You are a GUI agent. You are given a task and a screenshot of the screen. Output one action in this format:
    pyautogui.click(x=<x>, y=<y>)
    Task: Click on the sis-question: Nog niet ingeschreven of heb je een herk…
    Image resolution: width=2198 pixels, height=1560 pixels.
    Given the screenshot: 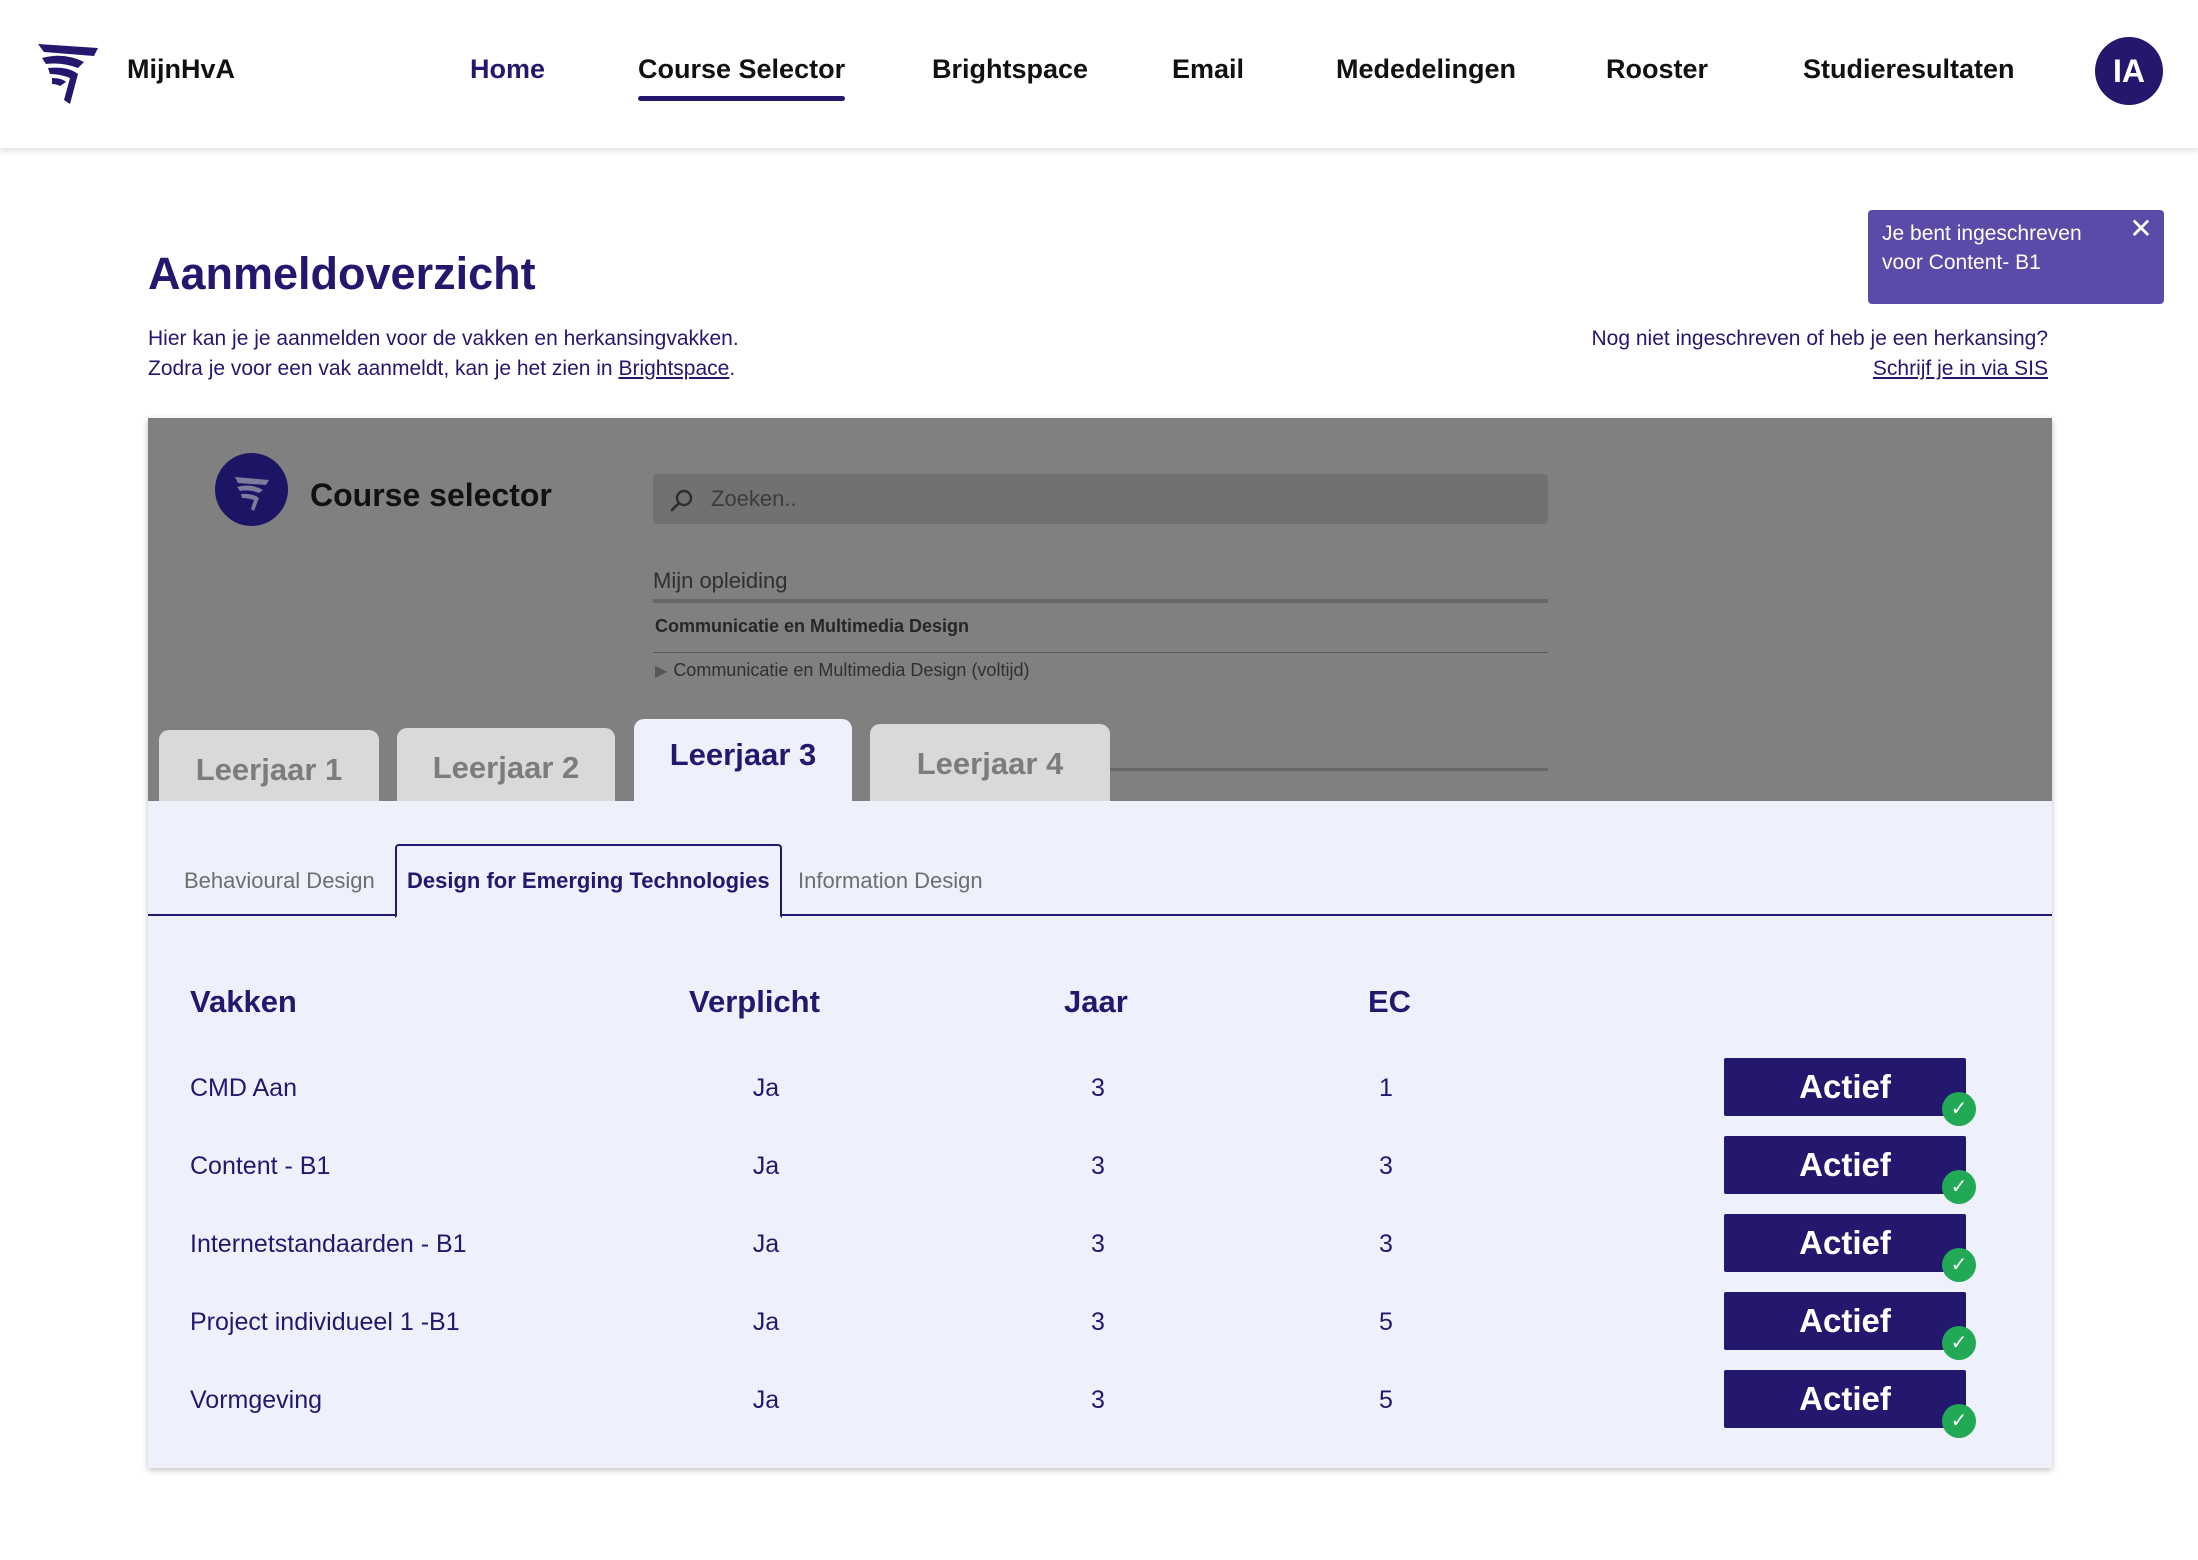 What is the action you would take?
    pyautogui.click(x=1819, y=338)
    